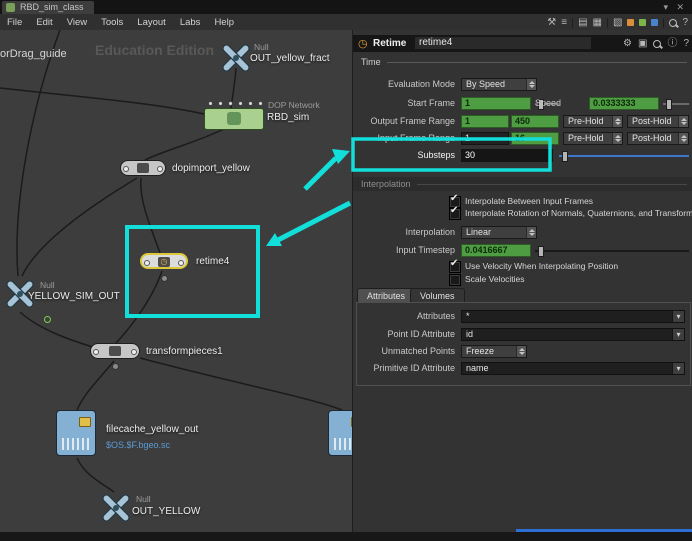 The height and width of the screenshot is (541, 692). What do you see at coordinates (340, 433) in the screenshot?
I see `node-filecache-clipped` at bounding box center [340, 433].